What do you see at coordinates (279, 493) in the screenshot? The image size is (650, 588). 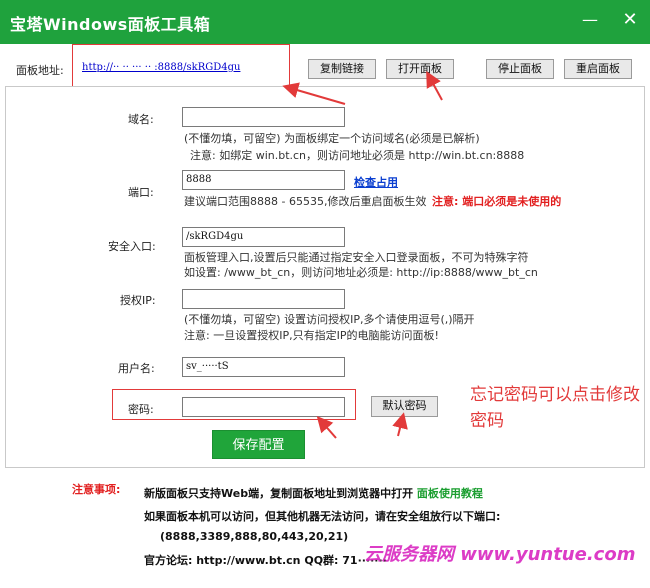 I see `notes-line-1-text: 新版面板只支持Web端，复制面板地址到浏览器中打开` at bounding box center [279, 493].